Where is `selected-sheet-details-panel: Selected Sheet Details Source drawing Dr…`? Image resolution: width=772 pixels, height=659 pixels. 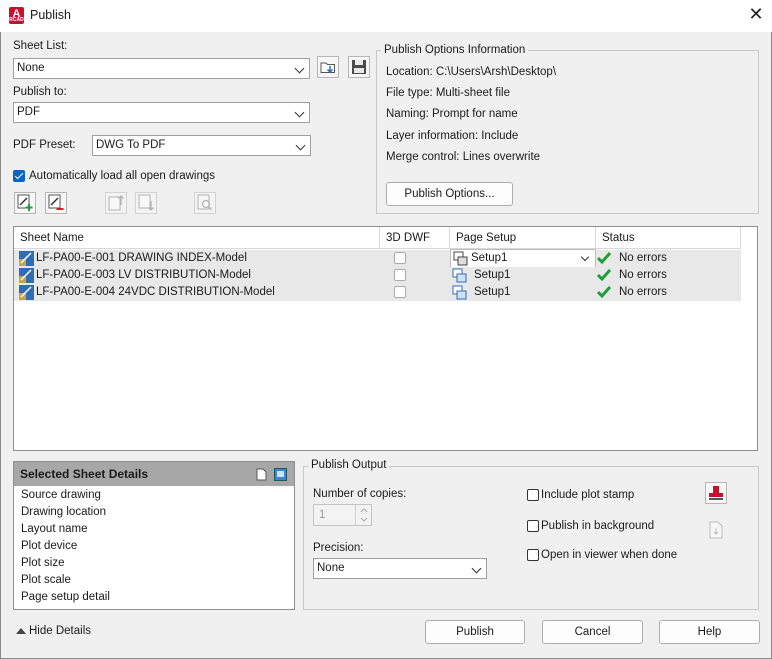
selected-sheet-details-panel: Selected Sheet Details Source drawing Dr… is located at coordinates (154, 535).